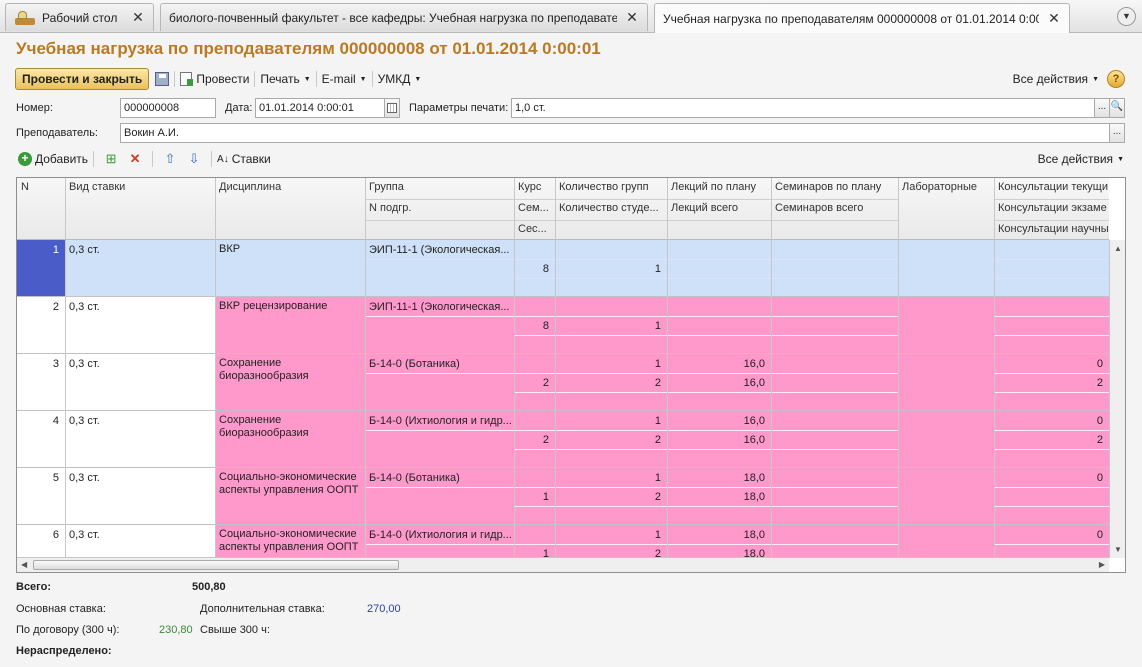  What do you see at coordinates (534, 188) in the screenshot?
I see `column-header: Курс` at bounding box center [534, 188].